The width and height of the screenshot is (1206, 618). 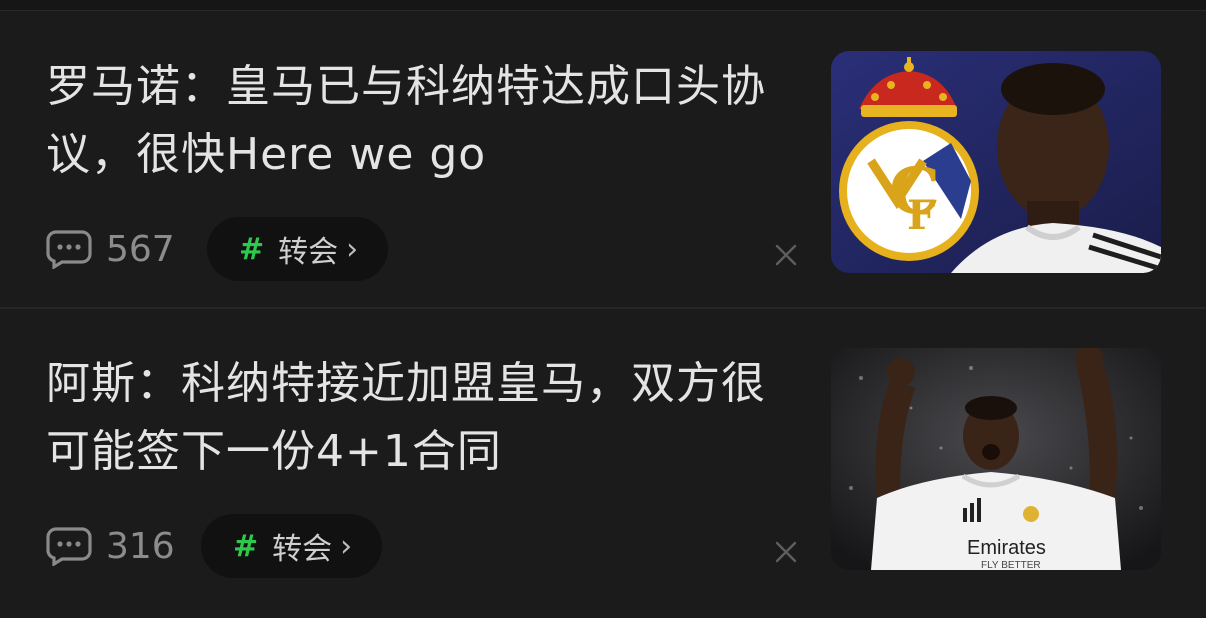 I want to click on news-thumbnail: Emirates FLY BETTER, so click(x=996, y=459).